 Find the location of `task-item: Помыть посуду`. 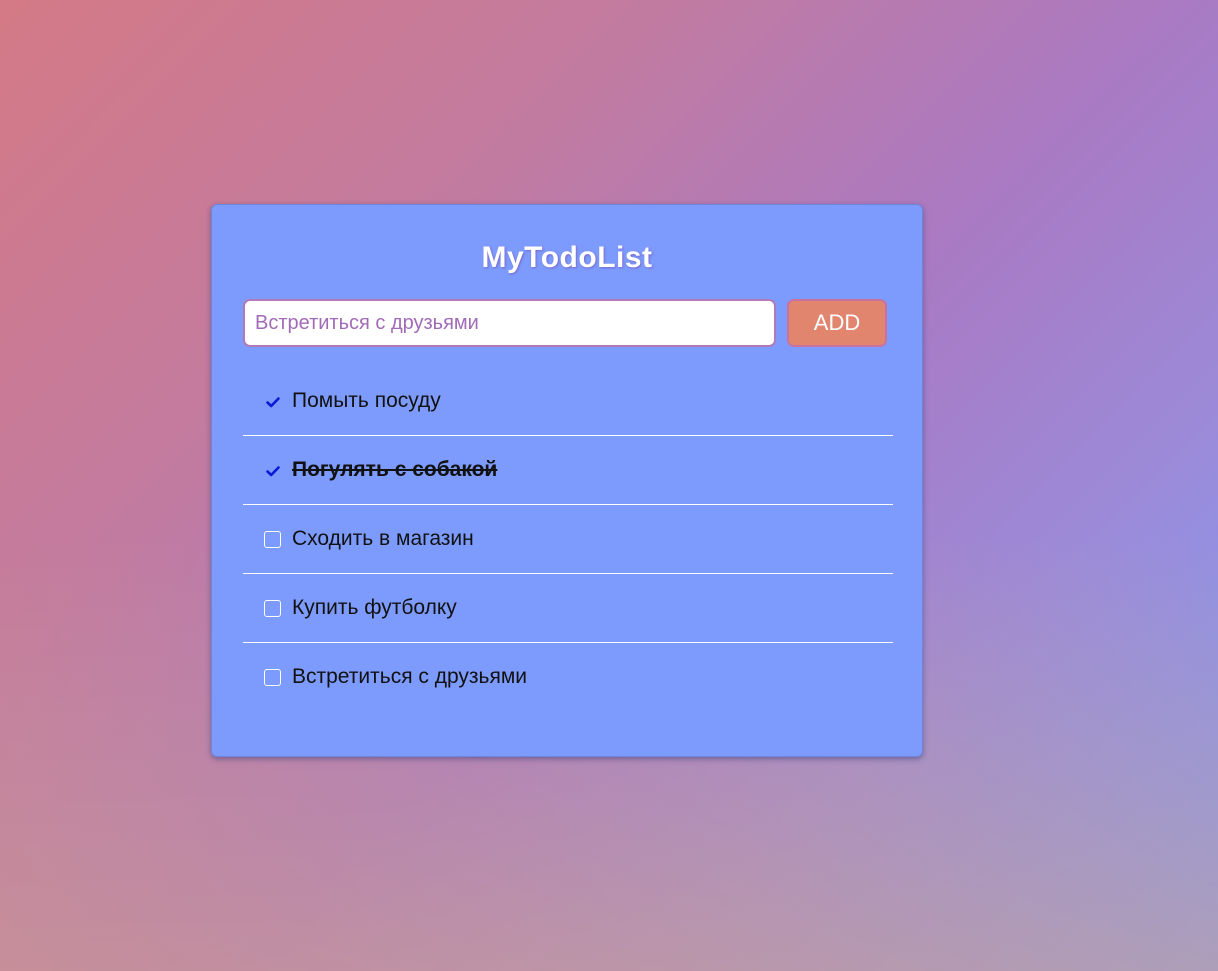

task-item: Помыть посуду is located at coordinates (568, 401).